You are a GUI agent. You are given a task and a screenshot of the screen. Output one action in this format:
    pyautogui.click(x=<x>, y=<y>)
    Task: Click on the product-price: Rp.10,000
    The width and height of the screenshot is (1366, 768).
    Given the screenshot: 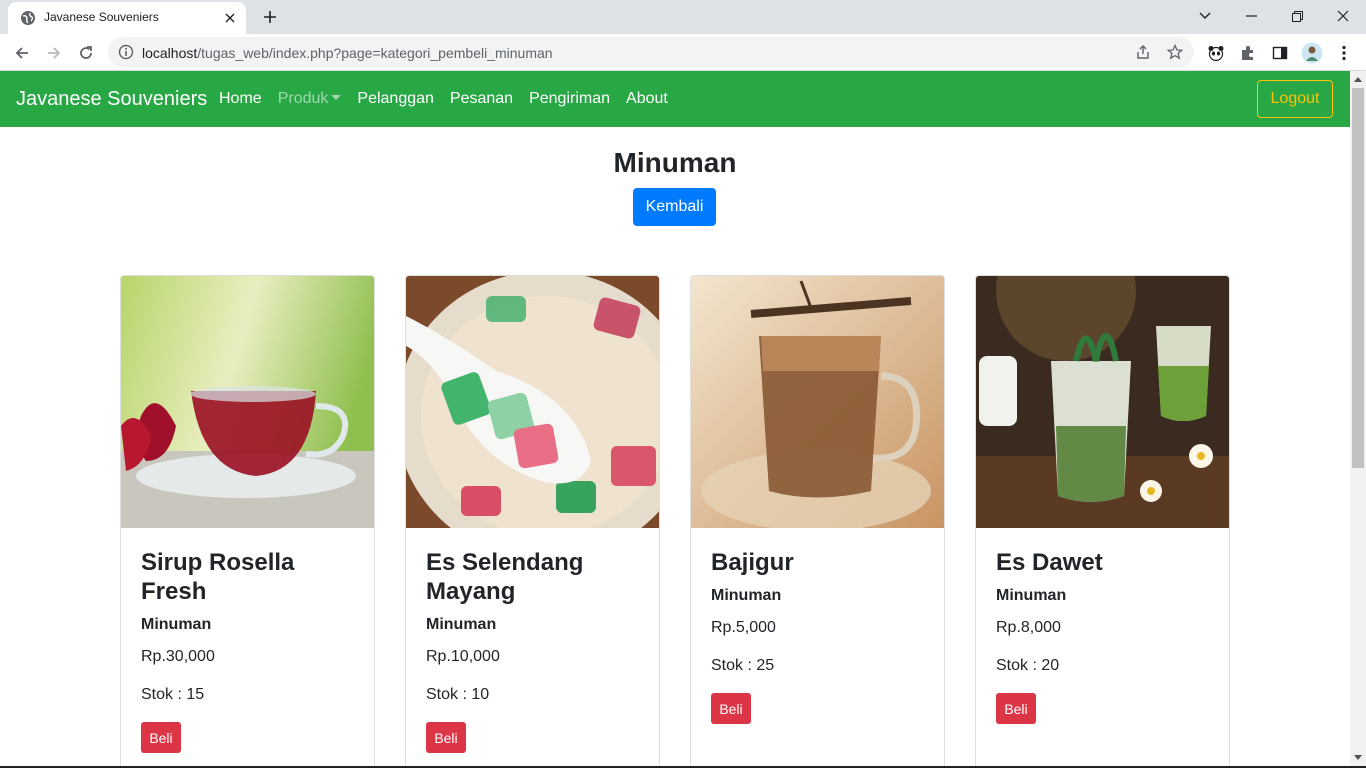 What is the action you would take?
    pyautogui.click(x=463, y=656)
    